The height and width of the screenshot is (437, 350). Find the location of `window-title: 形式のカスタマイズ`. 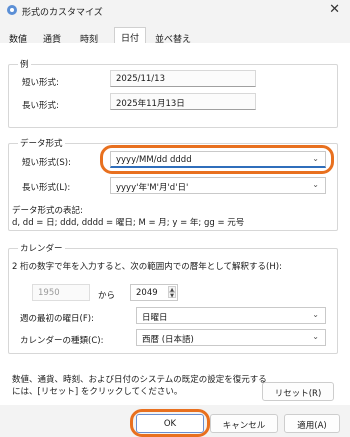

window-title: 形式のカスタマイズ is located at coordinates (62, 13).